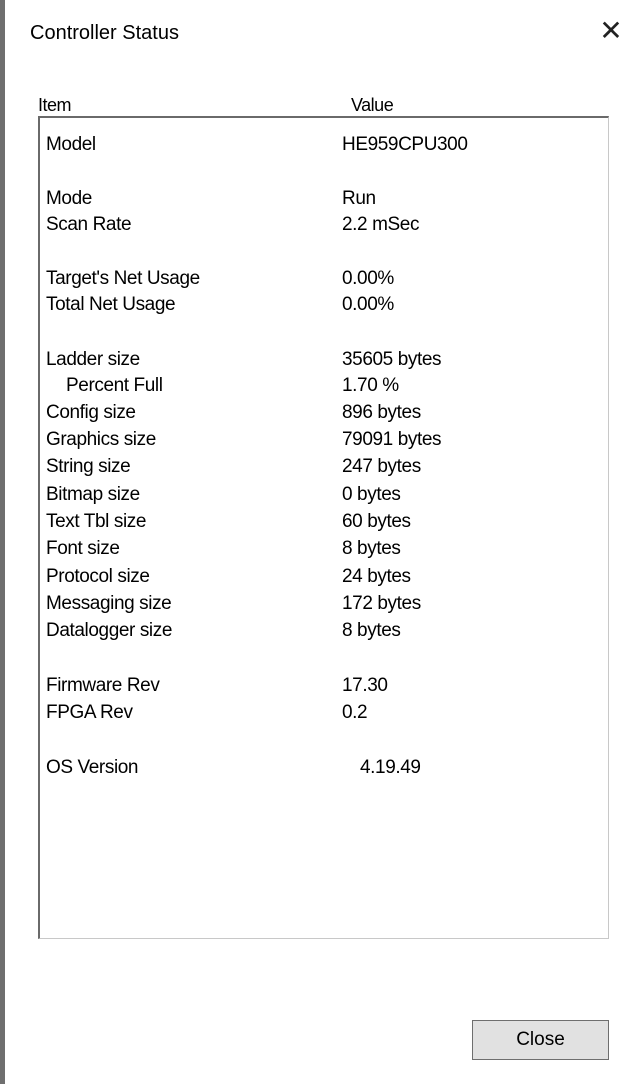  I want to click on list-item-firmware-rev: Firmware Rev 17.30, so click(324, 686).